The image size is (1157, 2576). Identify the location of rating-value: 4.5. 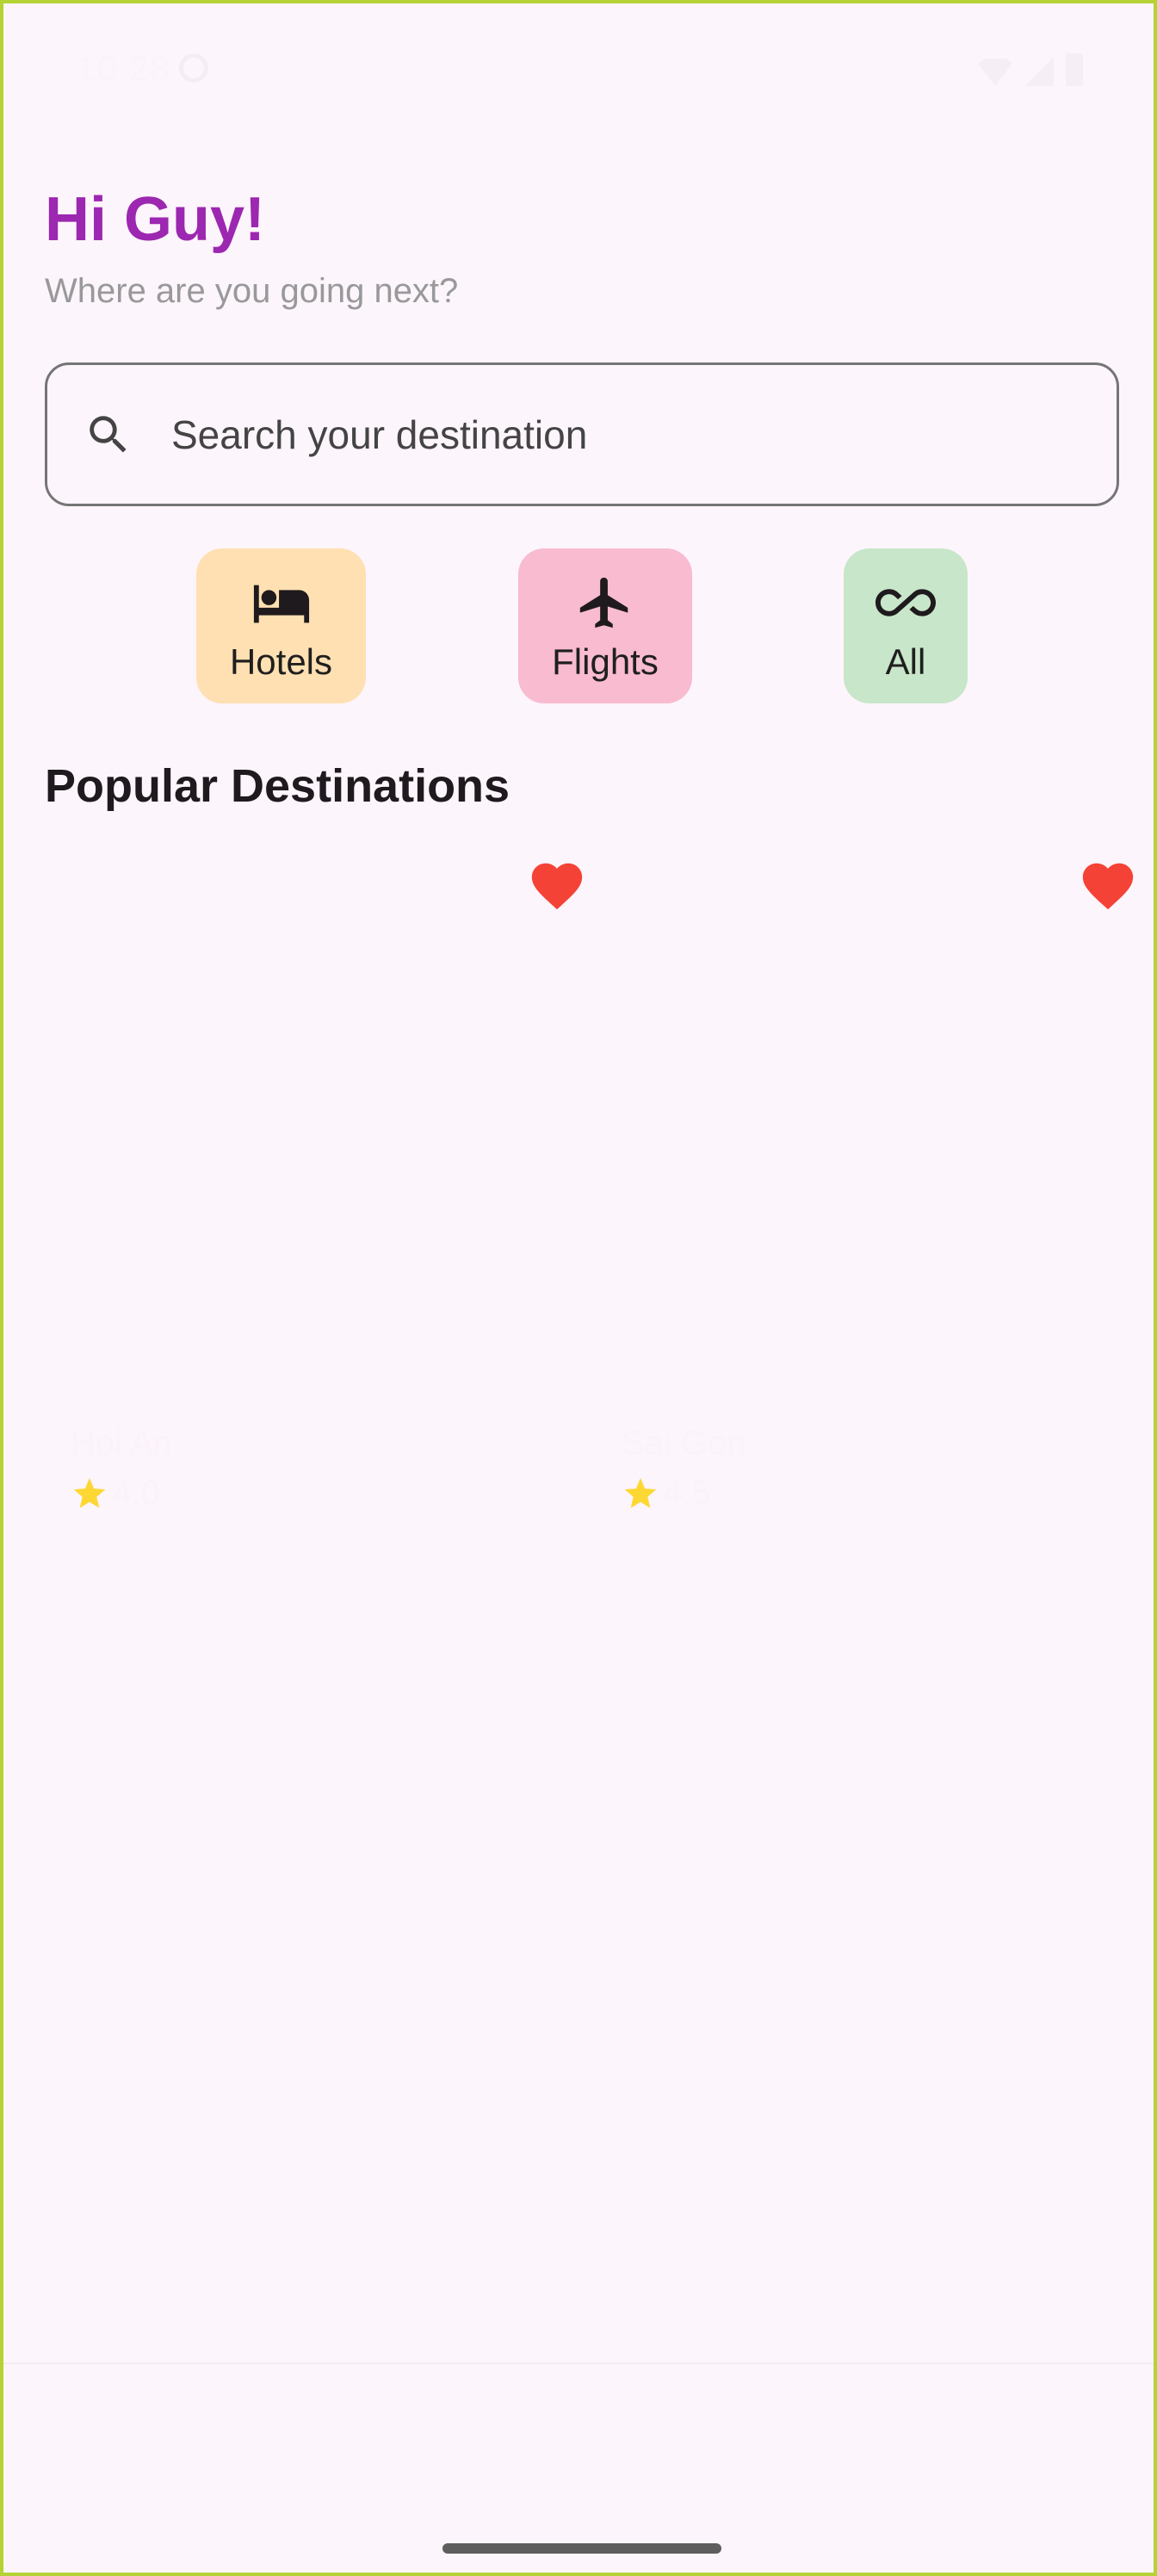
(687, 1493).